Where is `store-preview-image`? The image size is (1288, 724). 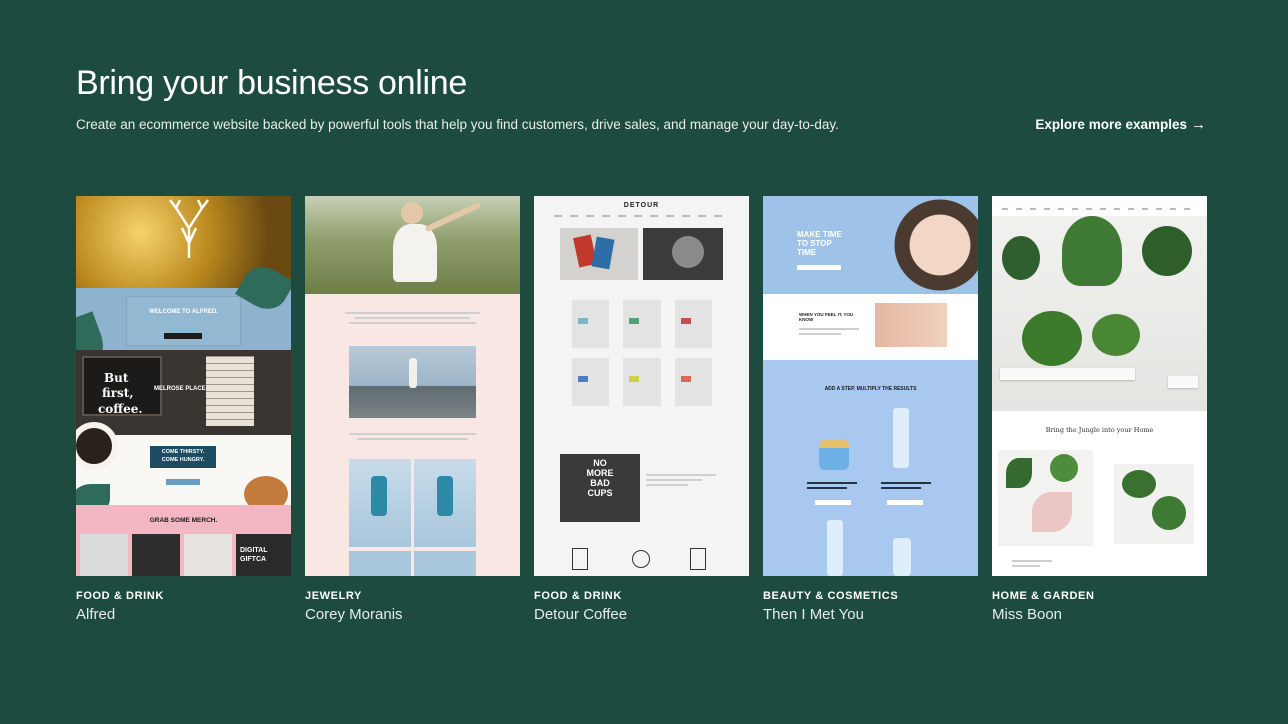
store-preview-image is located at coordinates (412, 386).